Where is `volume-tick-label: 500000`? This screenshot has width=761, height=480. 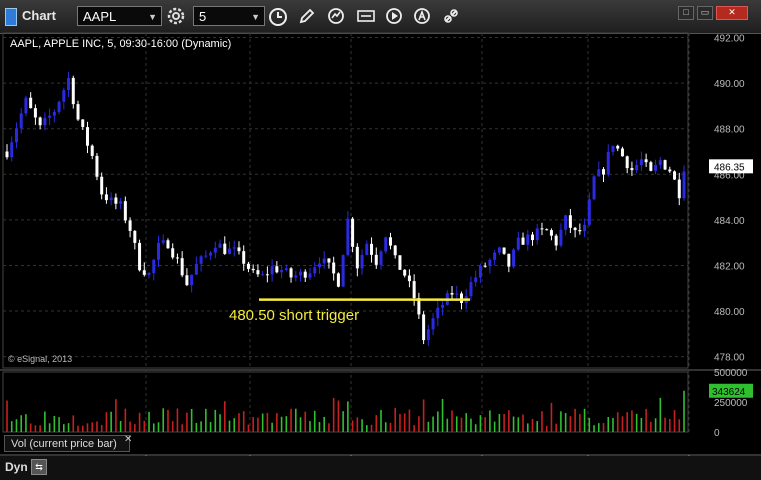
volume-tick-label: 500000 is located at coordinates (731, 373).